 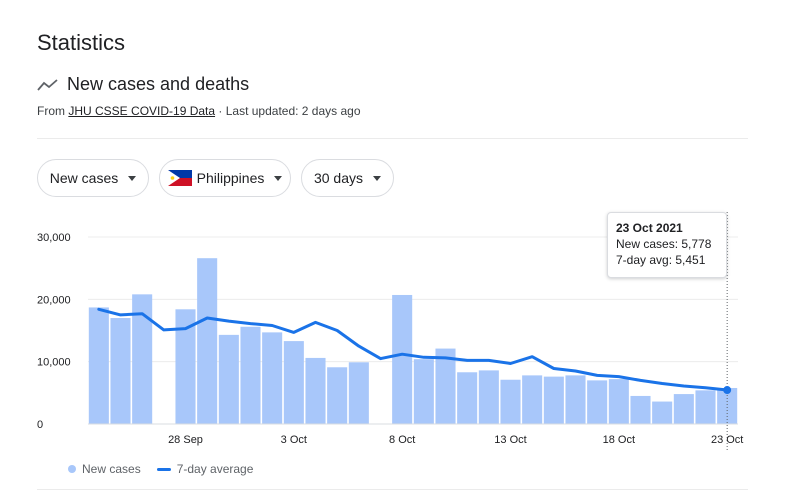 What do you see at coordinates (510, 440) in the screenshot?
I see `x-tick-label: 13 Oct` at bounding box center [510, 440].